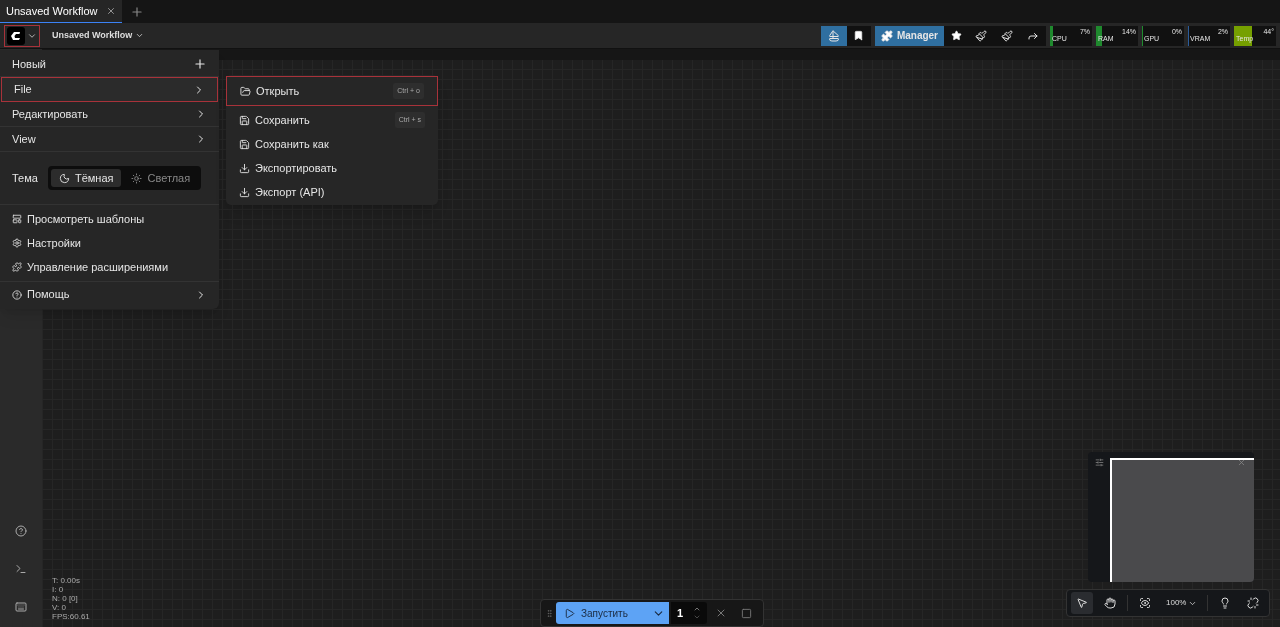 The image size is (1280, 627). What do you see at coordinates (332, 192) in the screenshot?
I see `submenu-item: Экспорт (API)` at bounding box center [332, 192].